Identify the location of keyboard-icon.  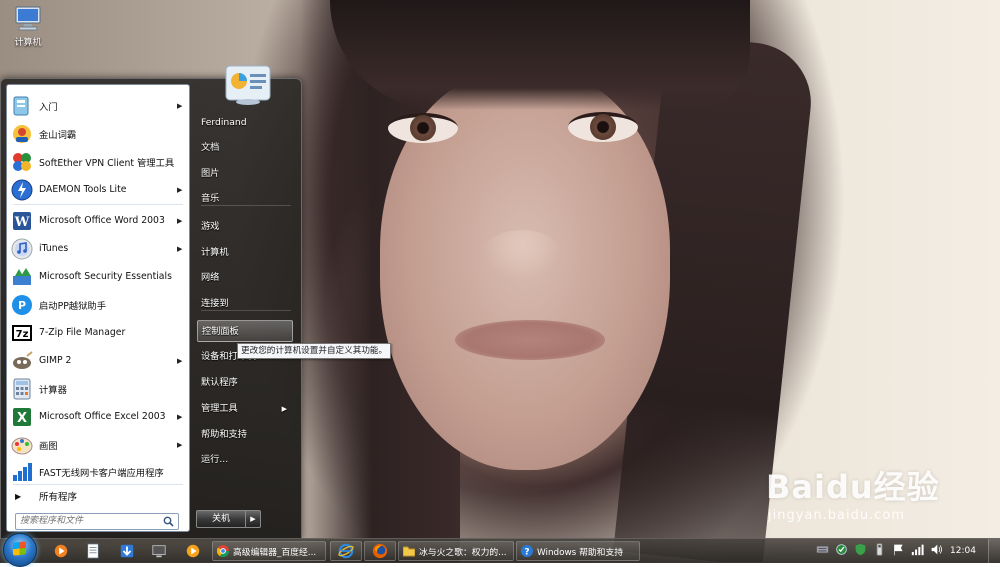
(822, 549).